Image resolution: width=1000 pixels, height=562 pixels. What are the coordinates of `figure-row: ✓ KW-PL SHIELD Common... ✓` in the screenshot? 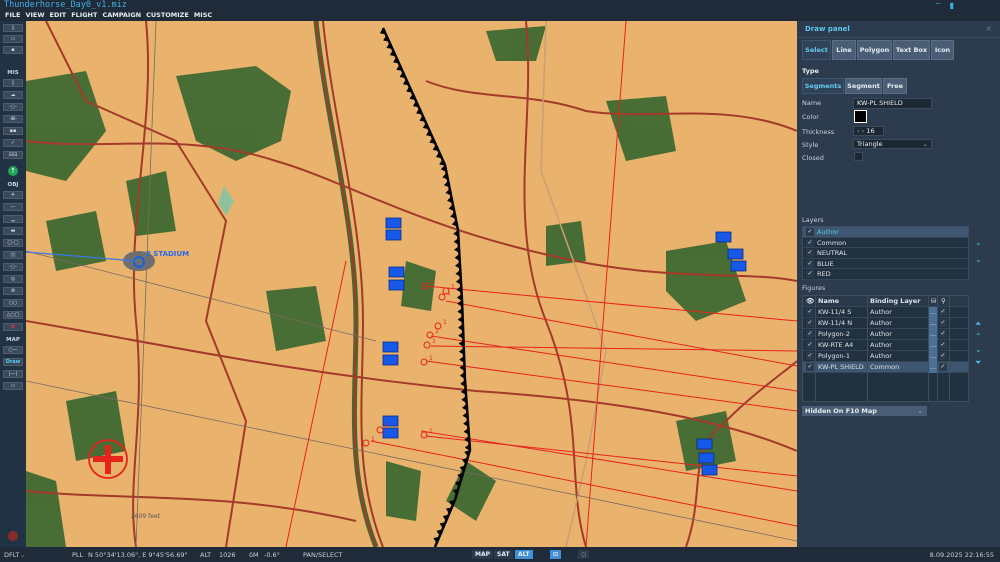 It's located at (885, 367).